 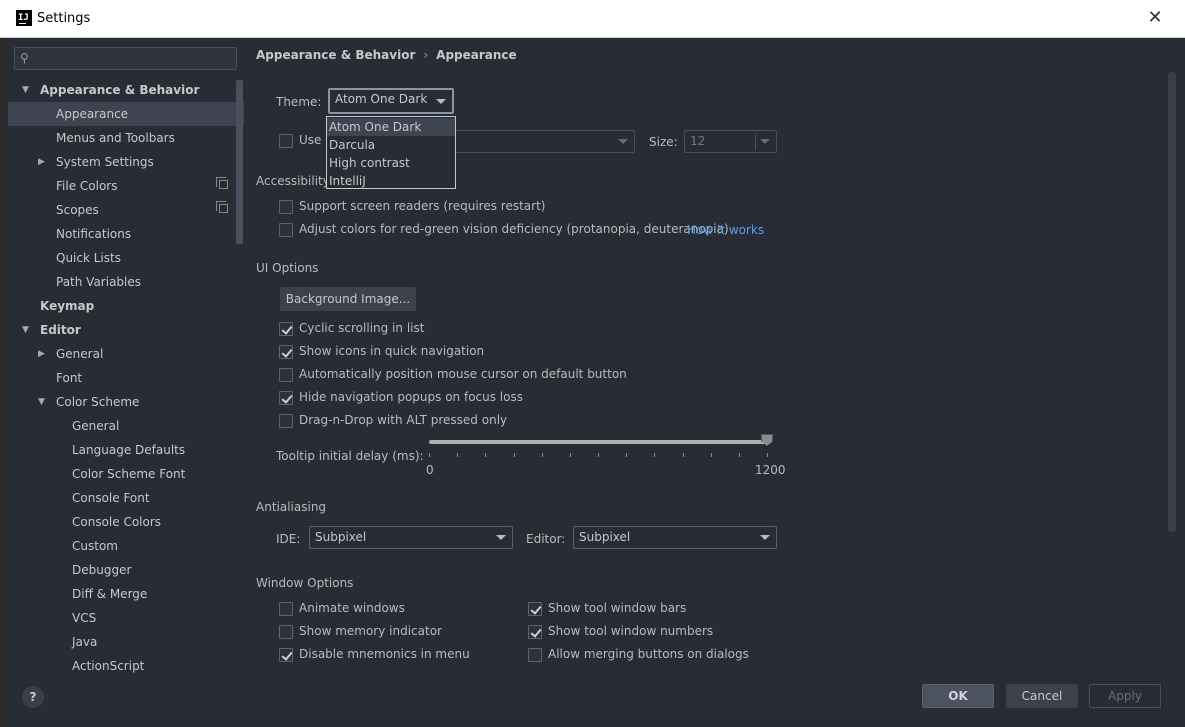 I want to click on cancel-button: Cancel, so click(x=1042, y=696).